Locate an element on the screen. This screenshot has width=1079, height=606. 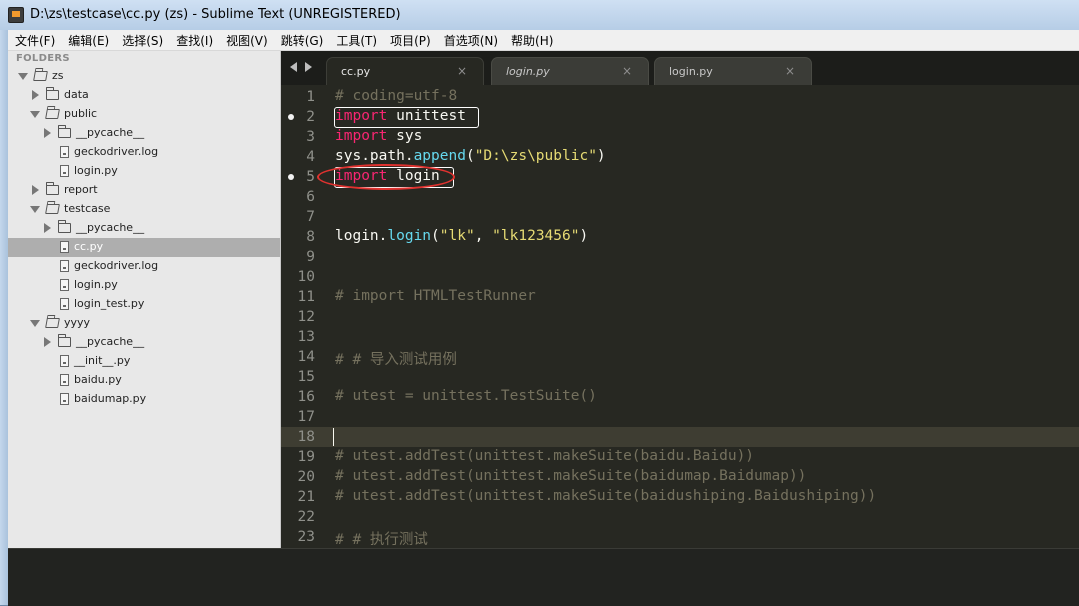
menu-item: 视图(V) is located at coordinates (246, 41).